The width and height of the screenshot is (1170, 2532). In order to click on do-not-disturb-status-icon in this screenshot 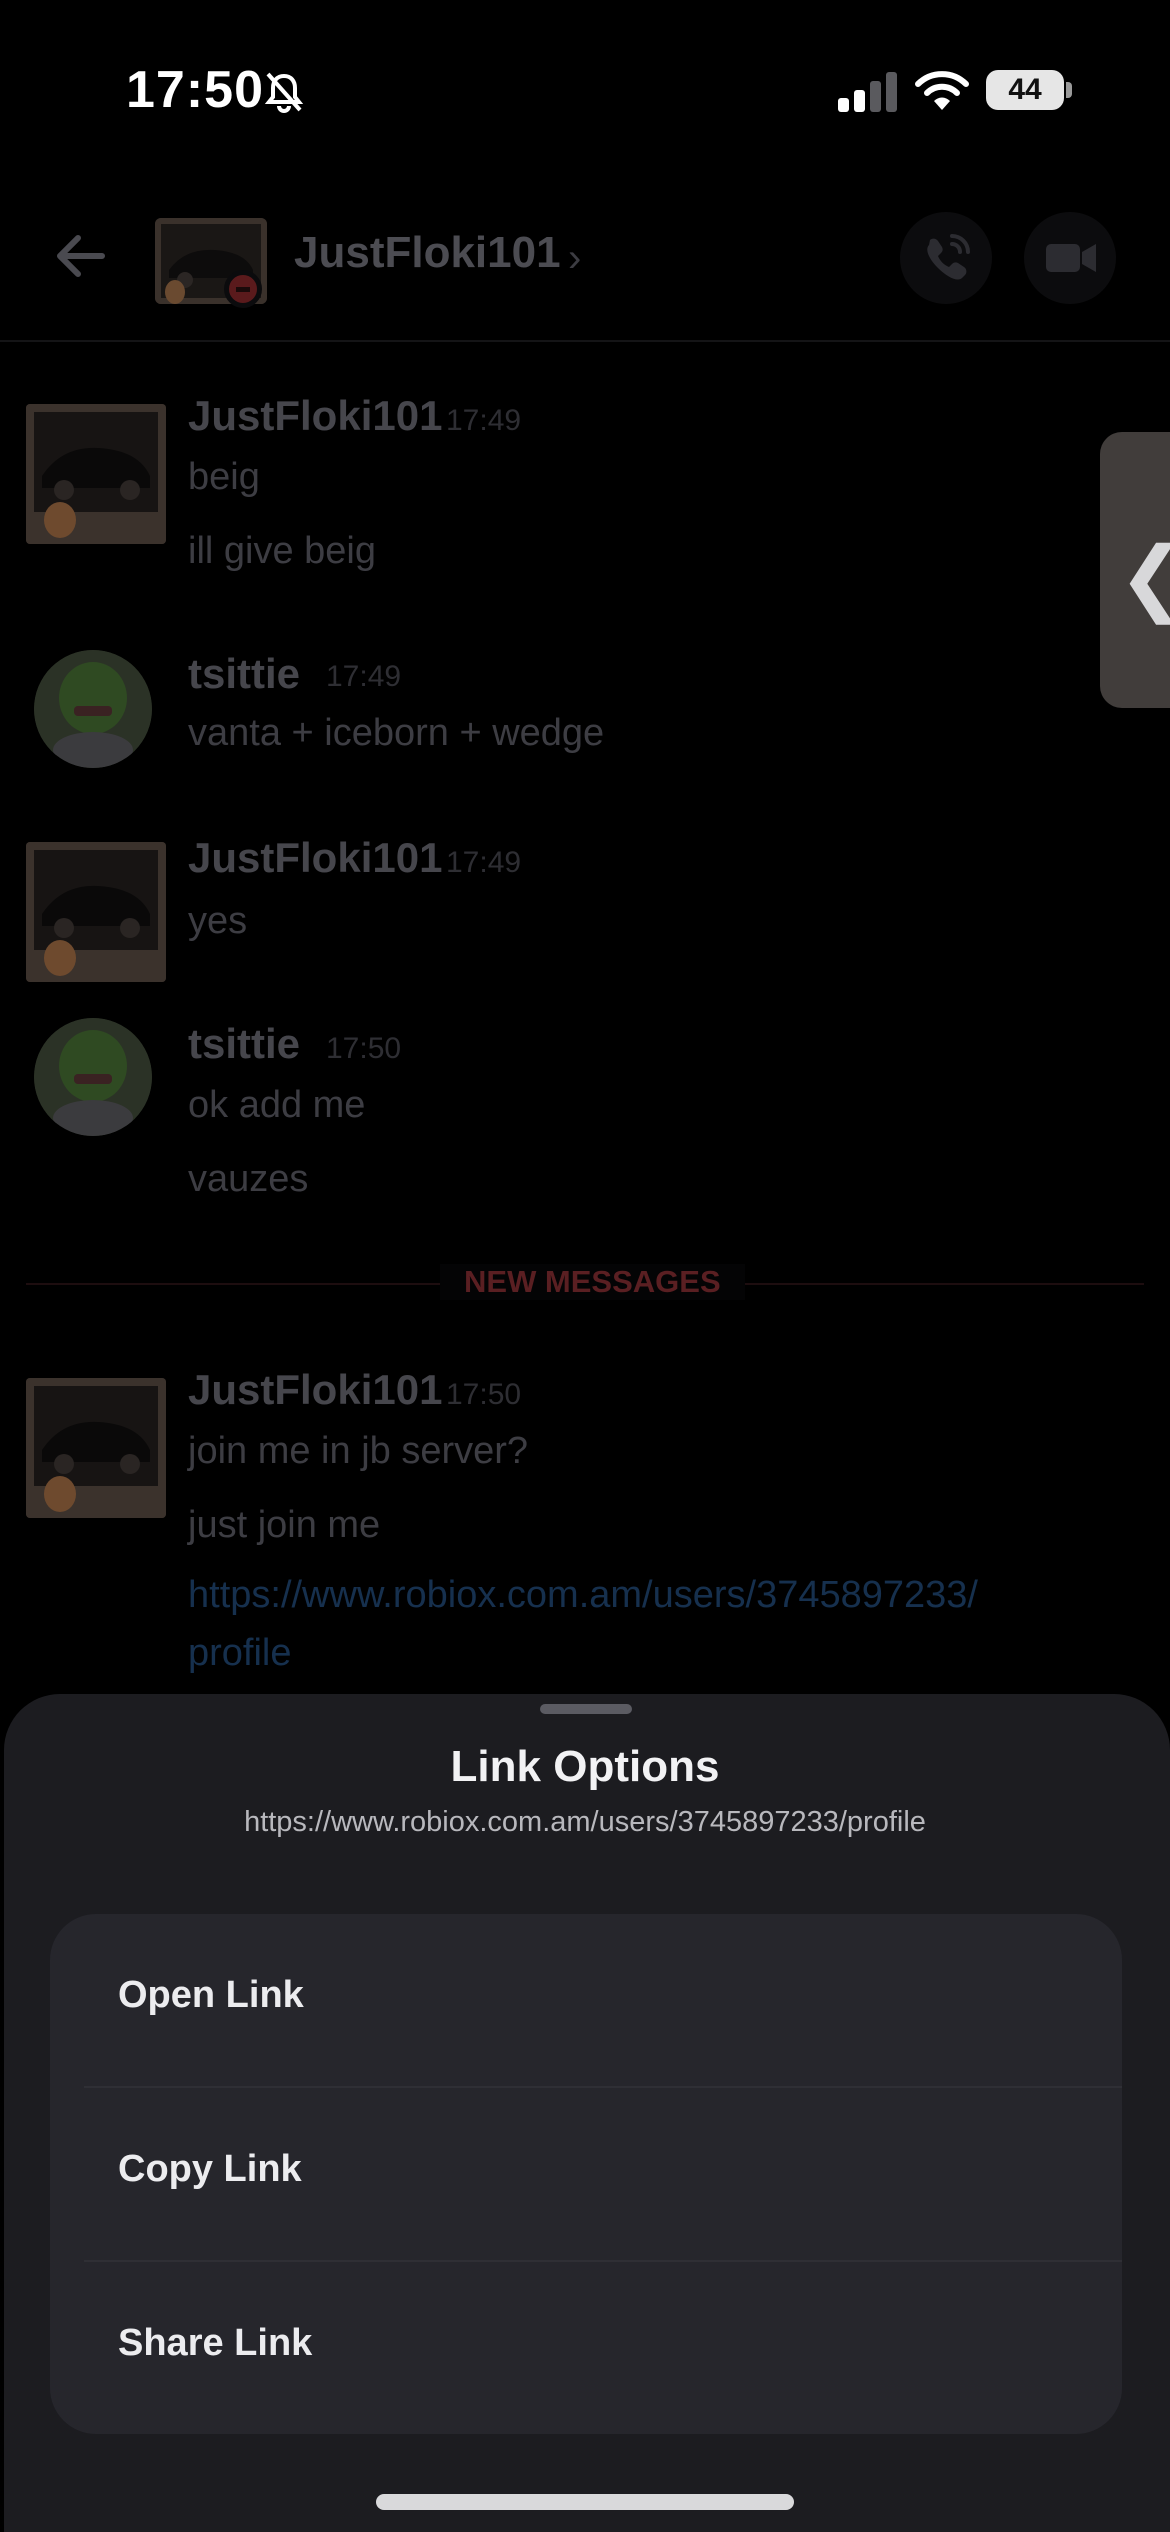, I will do `click(243, 289)`.